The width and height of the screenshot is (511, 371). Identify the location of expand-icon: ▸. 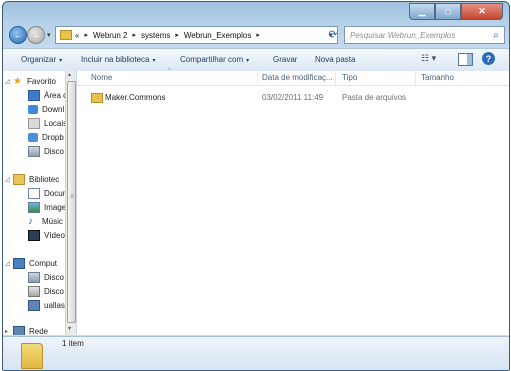
(9, 331).